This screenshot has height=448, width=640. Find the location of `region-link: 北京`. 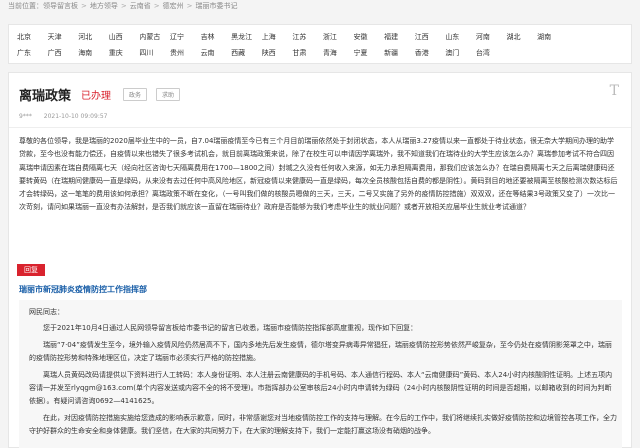

region-link: 北京 is located at coordinates (32, 37).